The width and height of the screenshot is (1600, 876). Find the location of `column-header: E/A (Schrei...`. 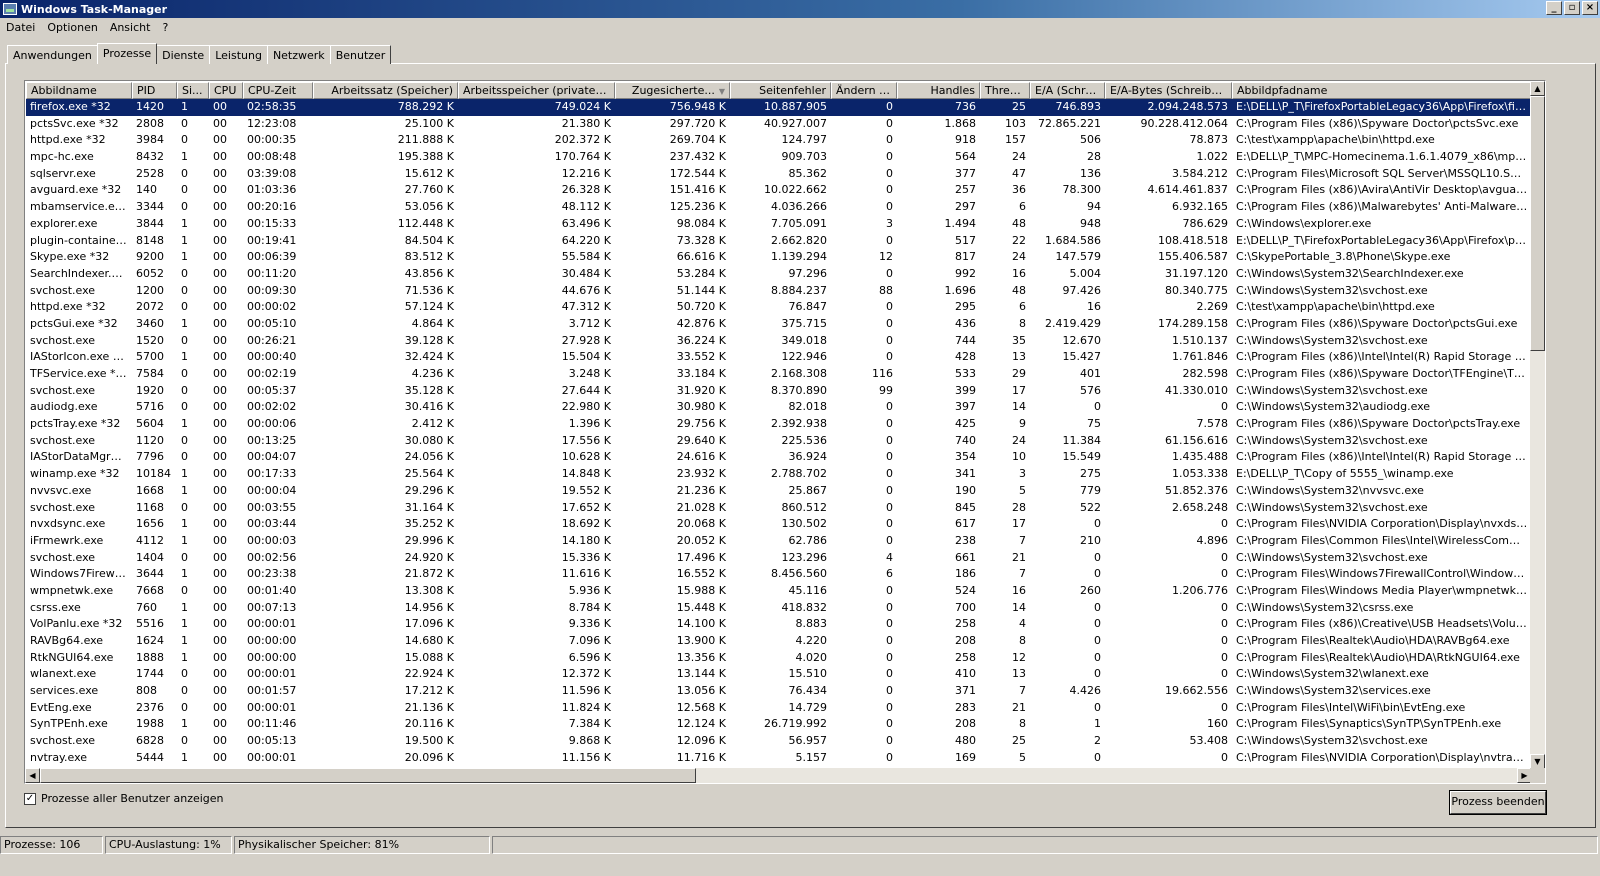

column-header: E/A (Schrei... is located at coordinates (1067, 90).